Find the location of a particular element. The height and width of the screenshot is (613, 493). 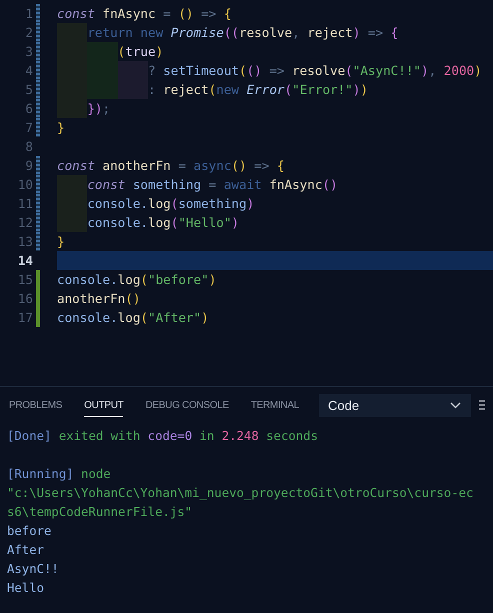

code-line: console.log("Hello") is located at coordinates (148, 222).